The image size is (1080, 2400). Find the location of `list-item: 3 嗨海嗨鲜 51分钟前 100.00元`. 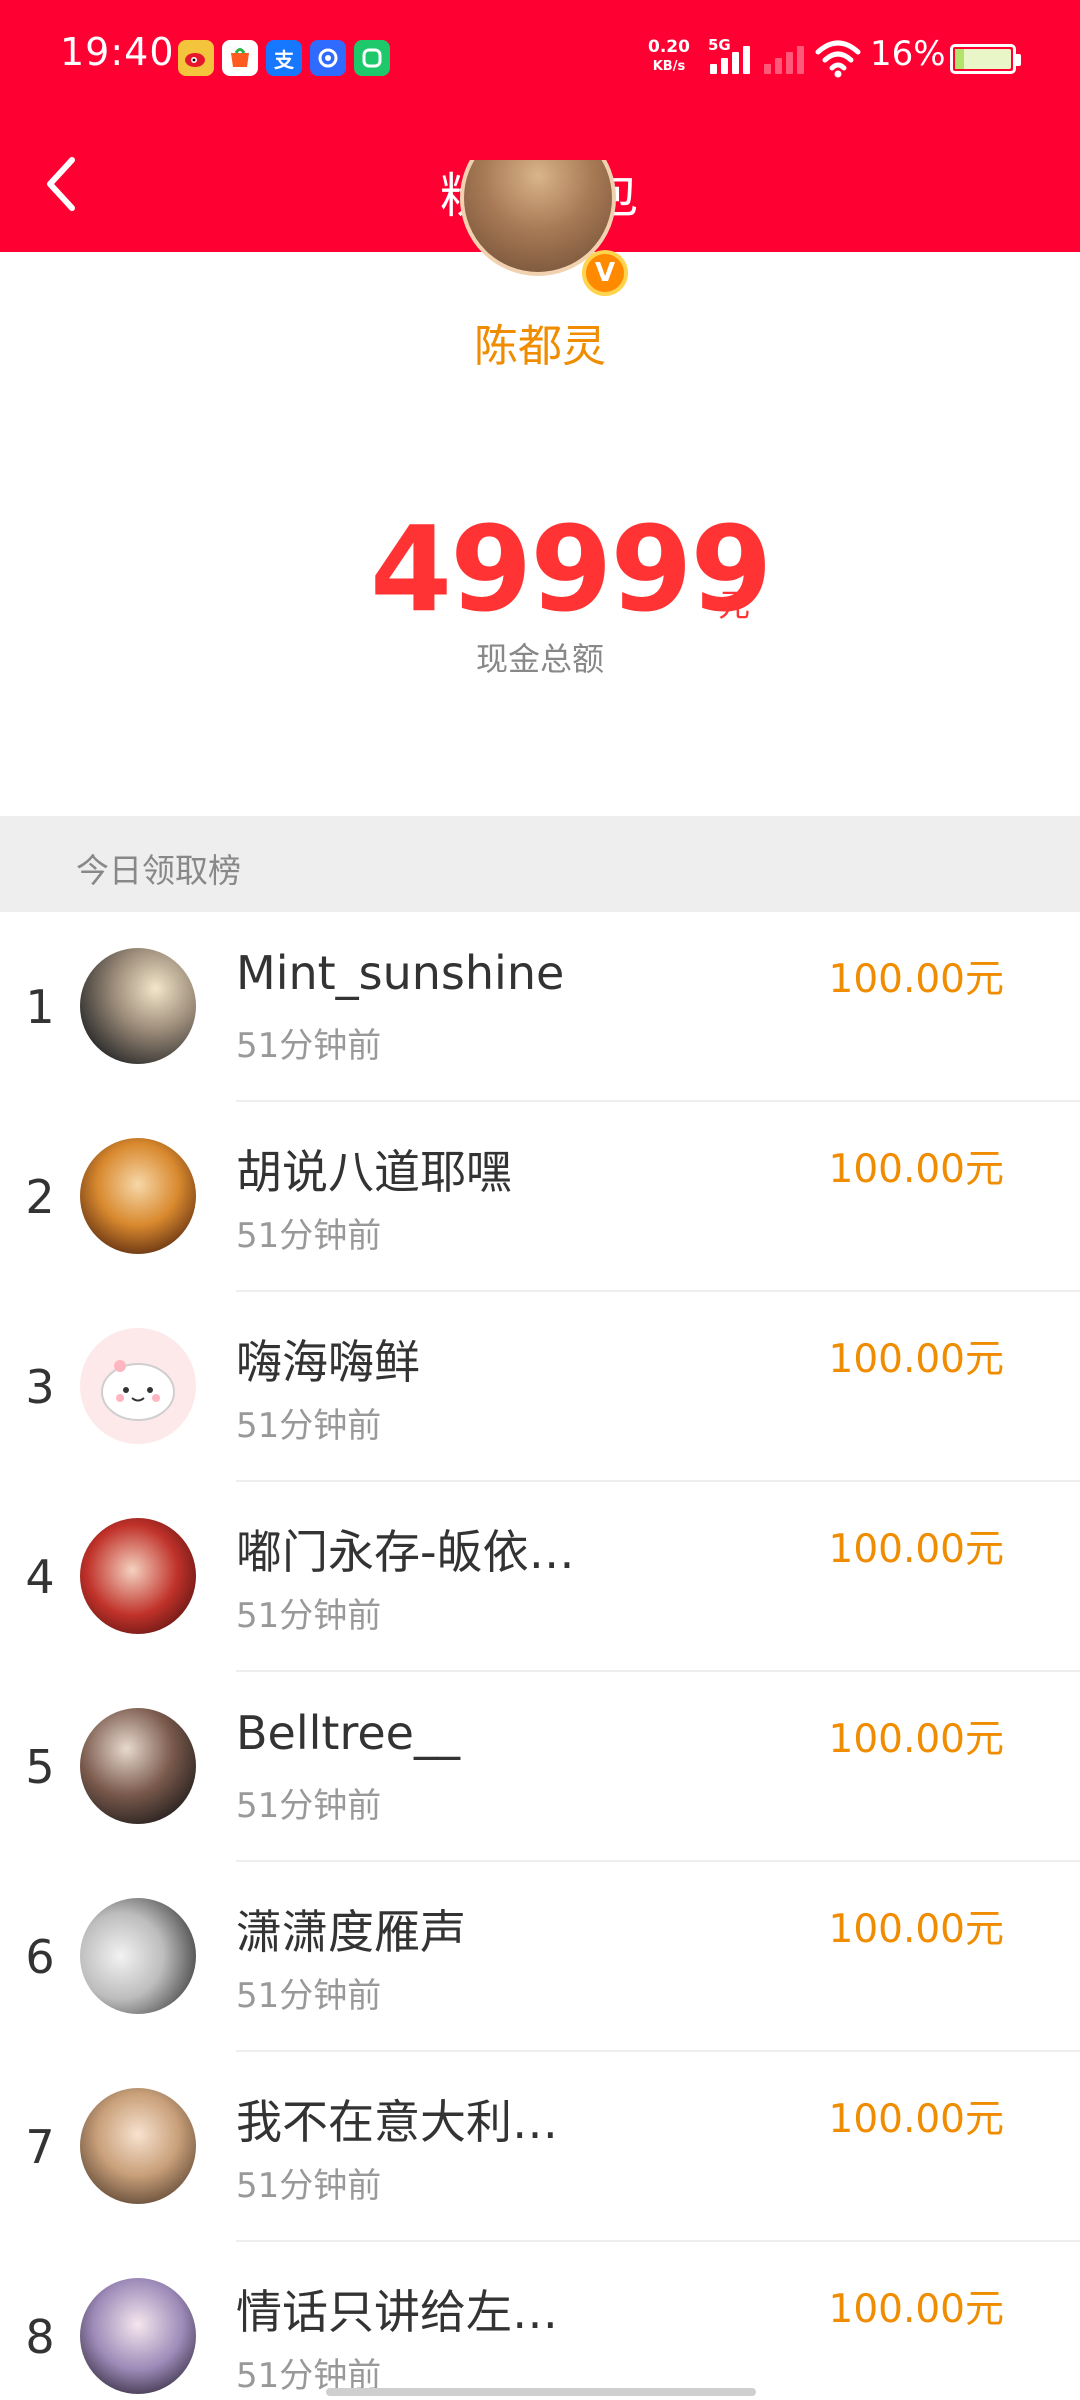

list-item: 3 嗨海嗨鲜 51分钟前 100.00元 is located at coordinates (540, 1387).